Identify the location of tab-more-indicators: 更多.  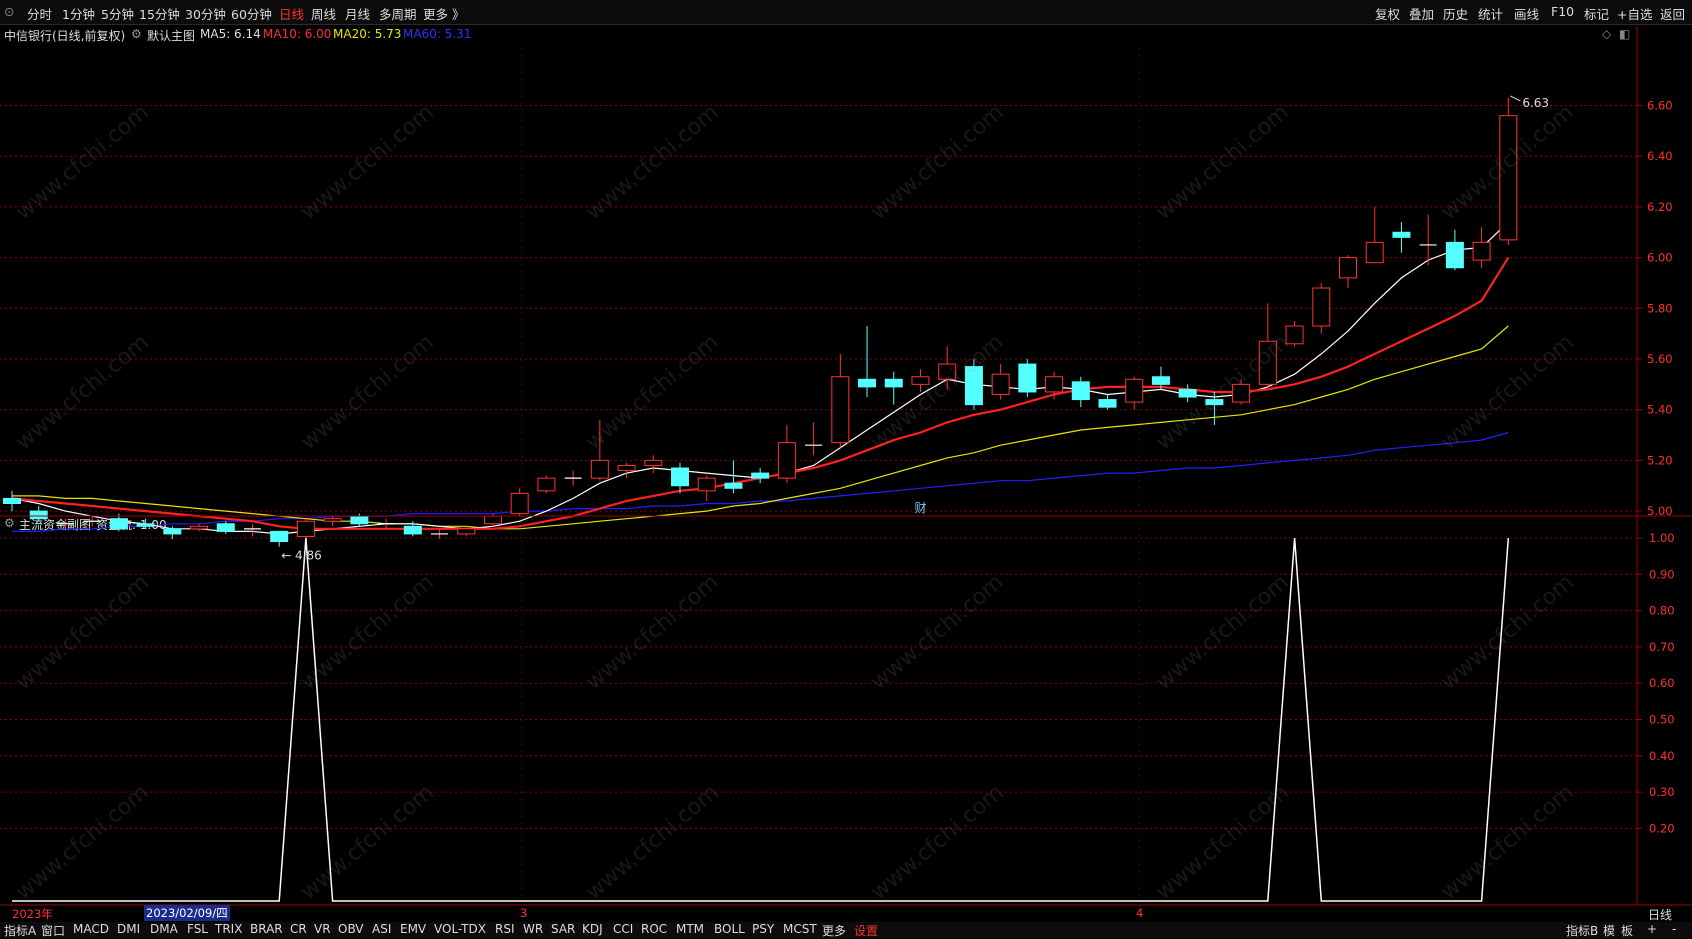
(834, 930).